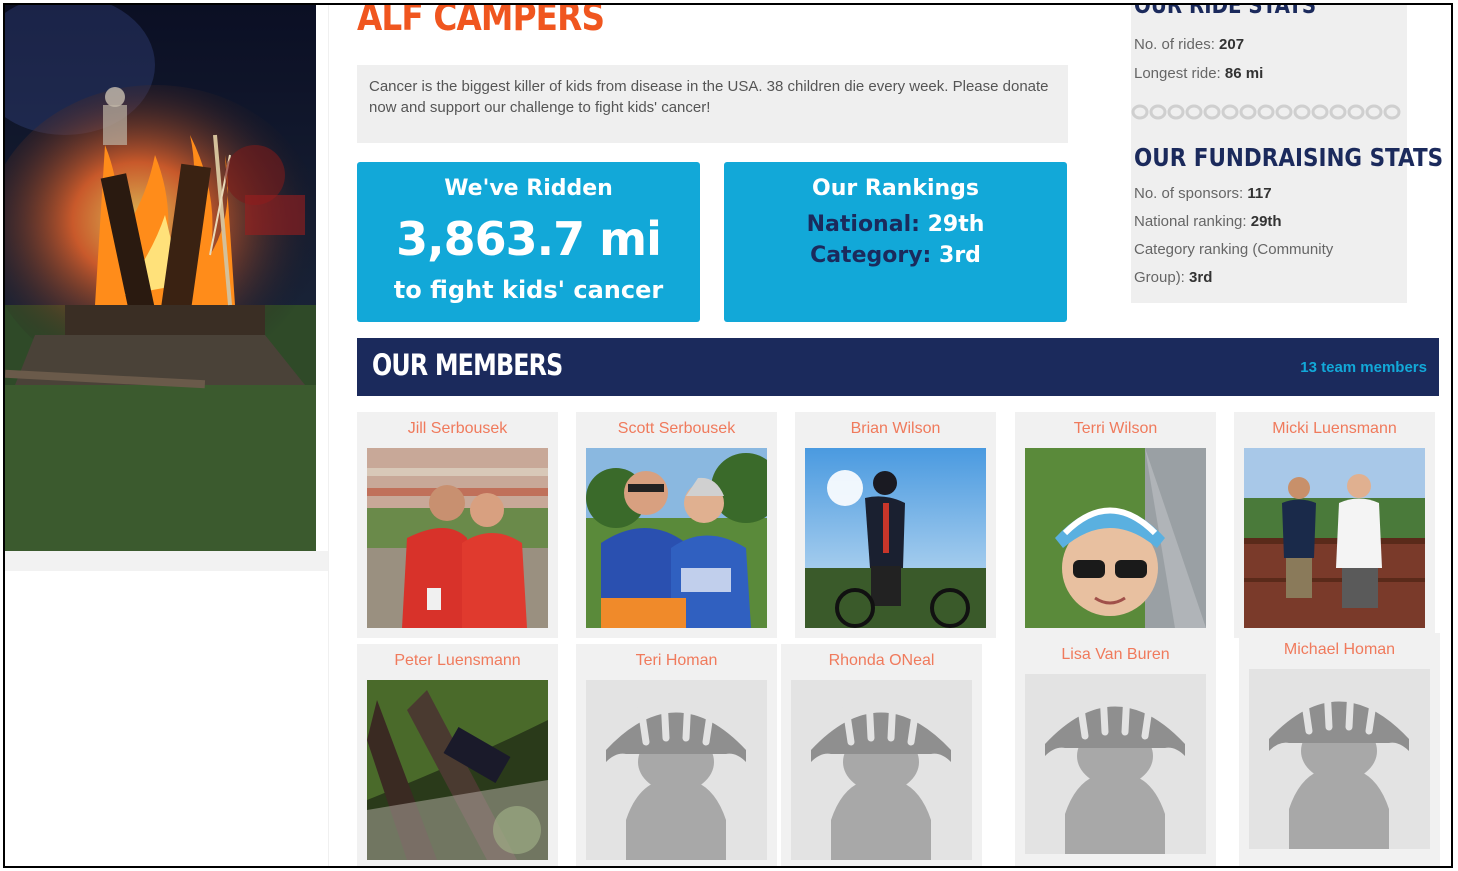 Image resolution: width=1458 pixels, height=871 pixels. Describe the element at coordinates (676, 429) in the screenshot. I see `member-name: Scott Serbousek` at that location.